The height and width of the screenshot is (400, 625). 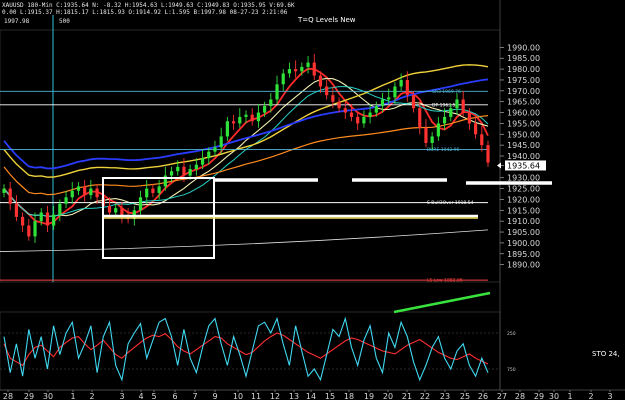 What do you see at coordinates (523, 199) in the screenshot?
I see `y-tick-label: 1920.00` at bounding box center [523, 199].